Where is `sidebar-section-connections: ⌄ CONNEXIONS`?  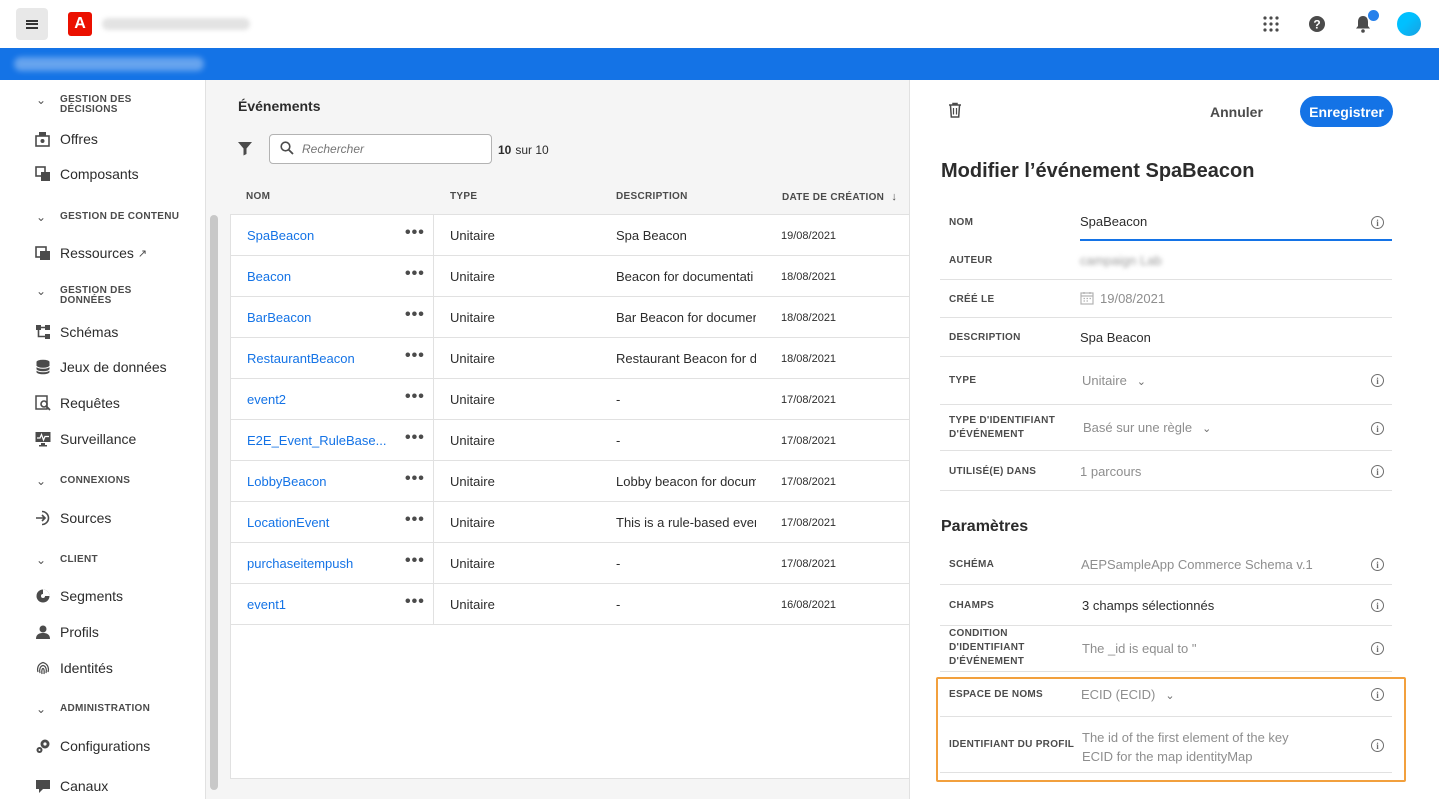
sidebar-section-connections: ⌄ CONNEXIONS is located at coordinates (83, 481).